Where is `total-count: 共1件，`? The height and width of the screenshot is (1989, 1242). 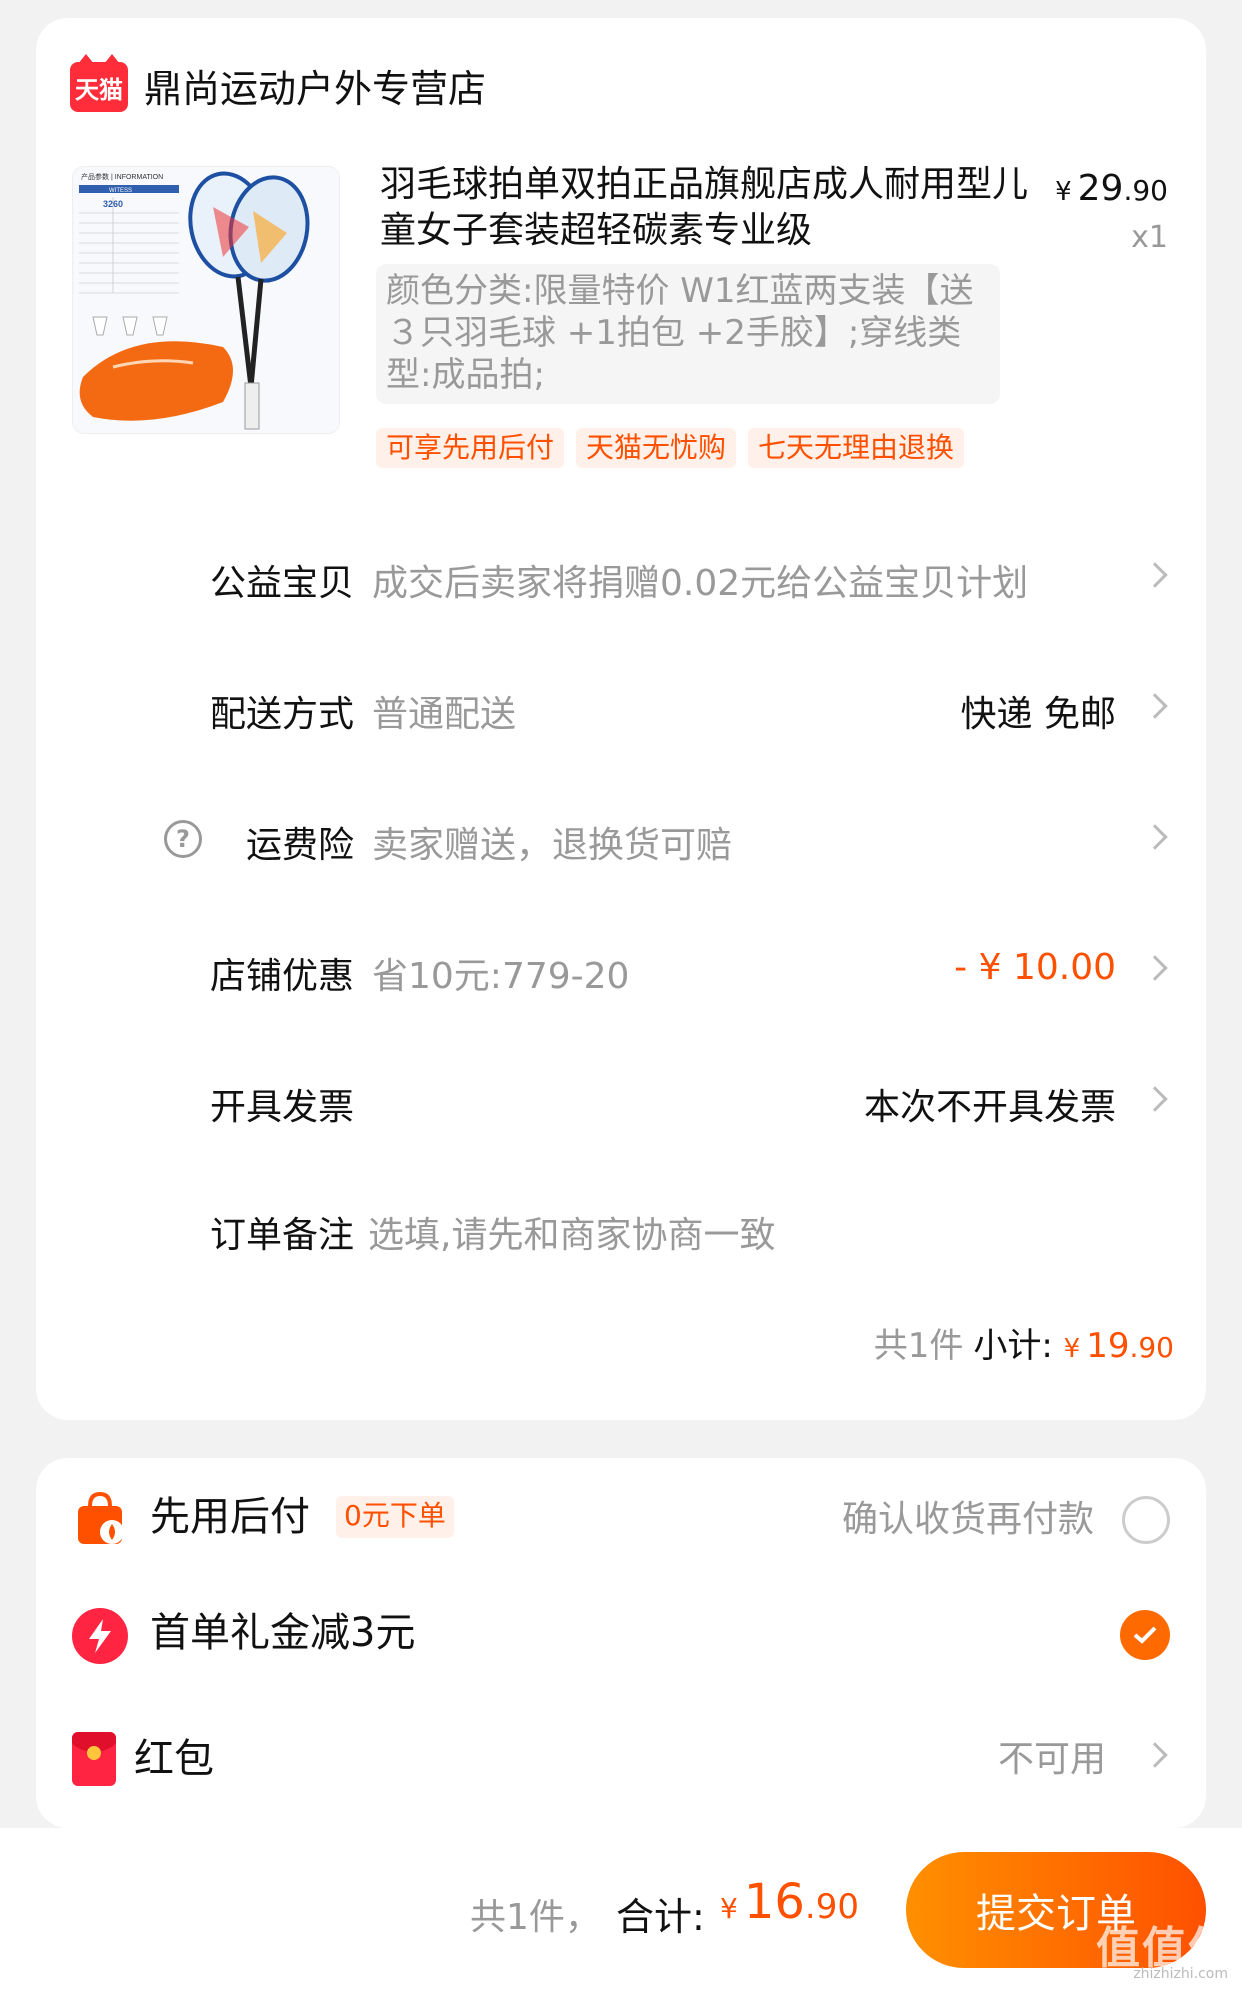 total-count: 共1件， is located at coordinates (535, 1917).